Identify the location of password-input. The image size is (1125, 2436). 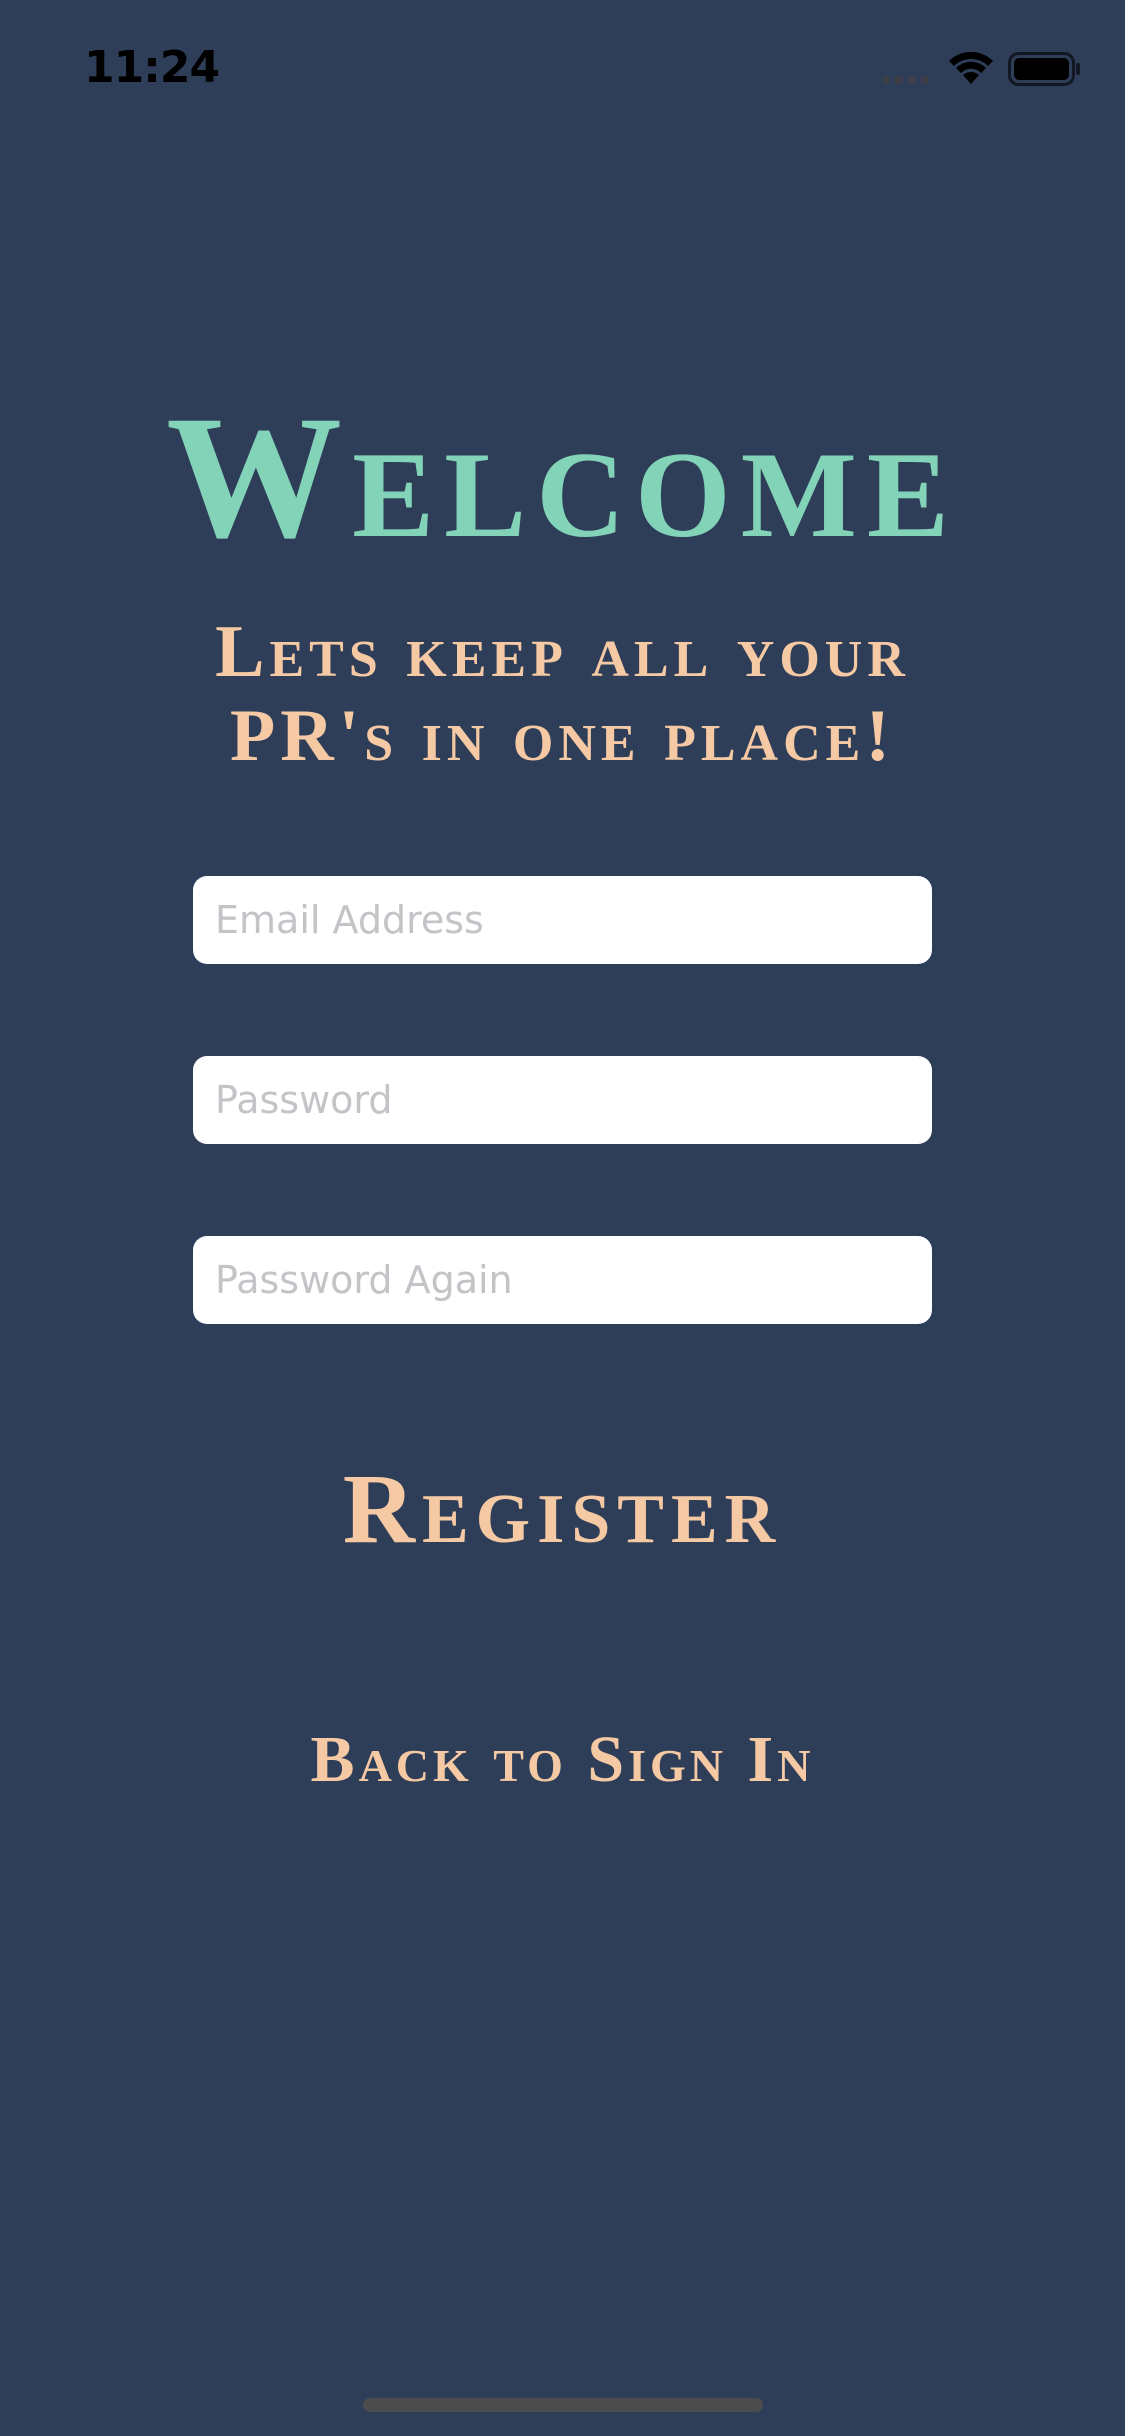
(562, 1100).